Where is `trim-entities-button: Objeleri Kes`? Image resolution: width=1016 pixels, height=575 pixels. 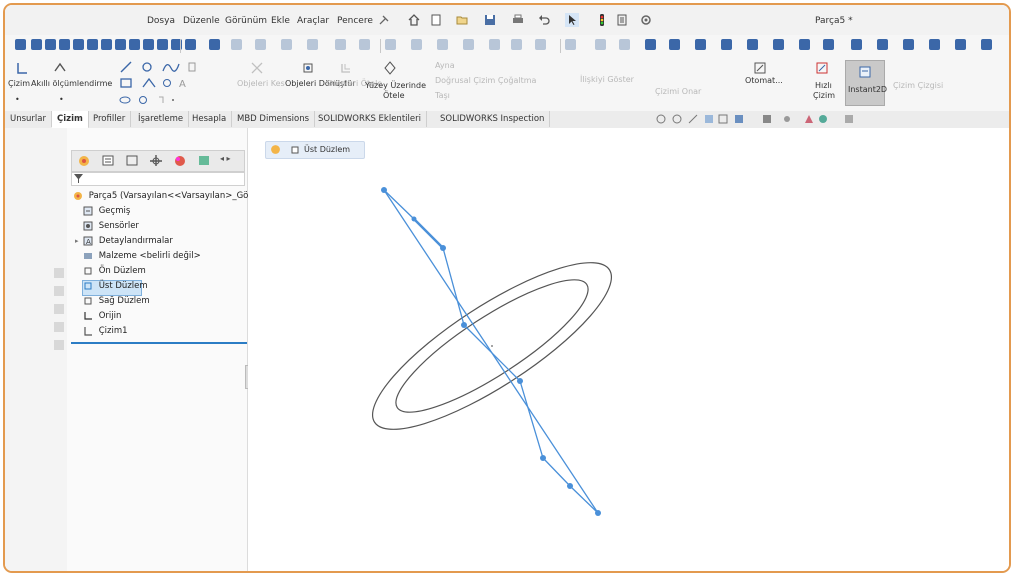
trim-entities-button: Objeleri Kes is located at coordinates (261, 83).